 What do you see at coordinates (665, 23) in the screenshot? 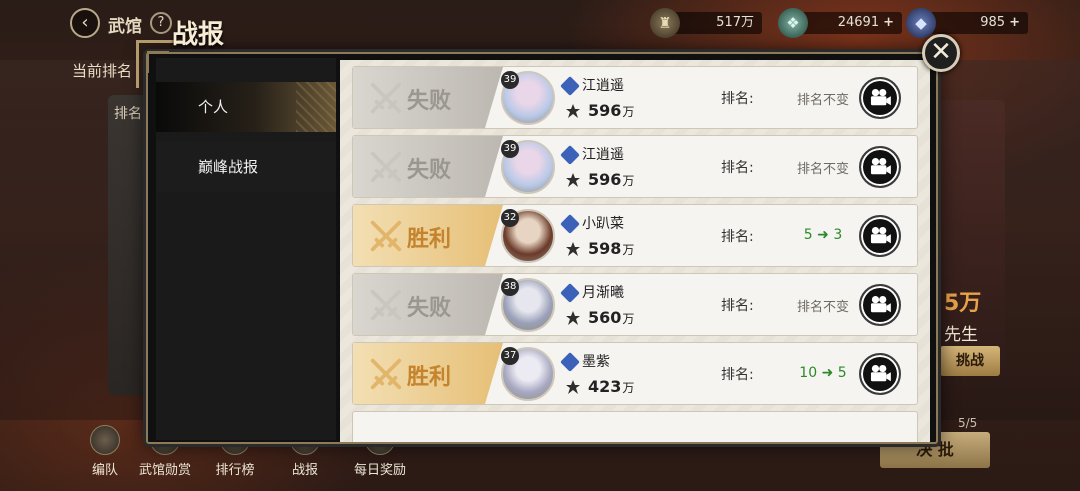
I see `crest-icon: ♜` at bounding box center [665, 23].